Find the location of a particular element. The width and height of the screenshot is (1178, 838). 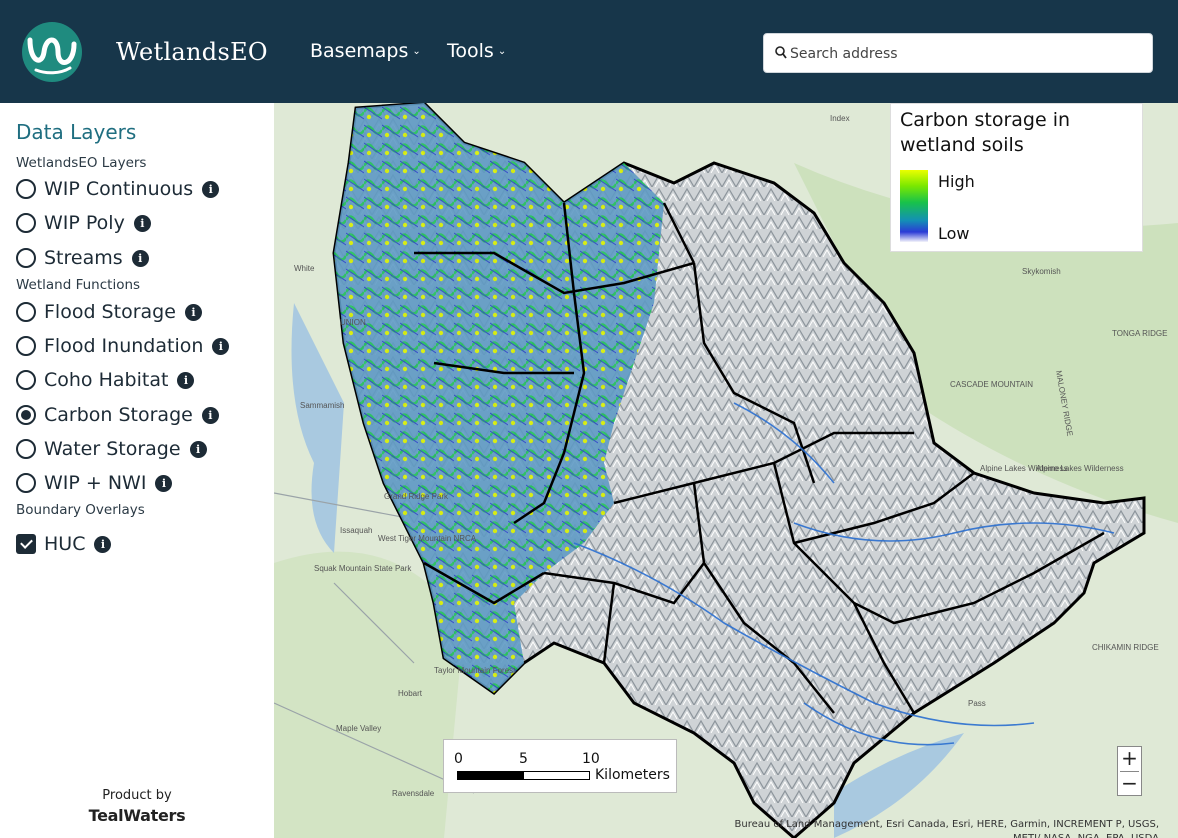

place-label: Index is located at coordinates (840, 118).